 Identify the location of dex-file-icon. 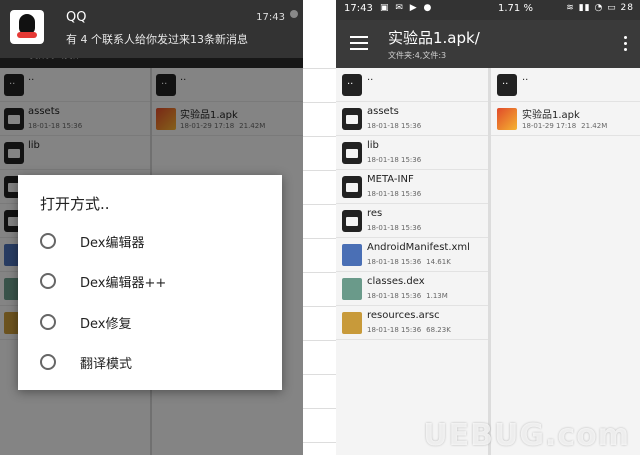
(352, 289).